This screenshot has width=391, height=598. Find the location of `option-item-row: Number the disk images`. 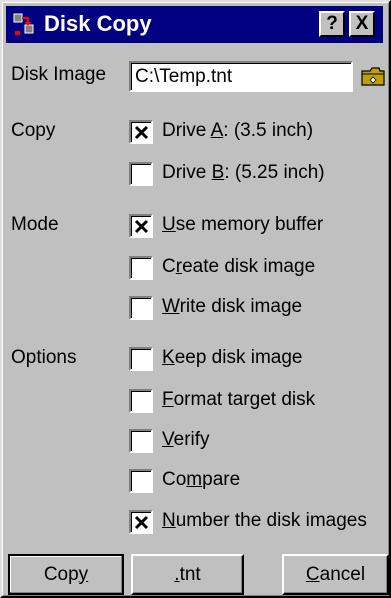

option-item-row: Number the disk images is located at coordinates (260, 523).